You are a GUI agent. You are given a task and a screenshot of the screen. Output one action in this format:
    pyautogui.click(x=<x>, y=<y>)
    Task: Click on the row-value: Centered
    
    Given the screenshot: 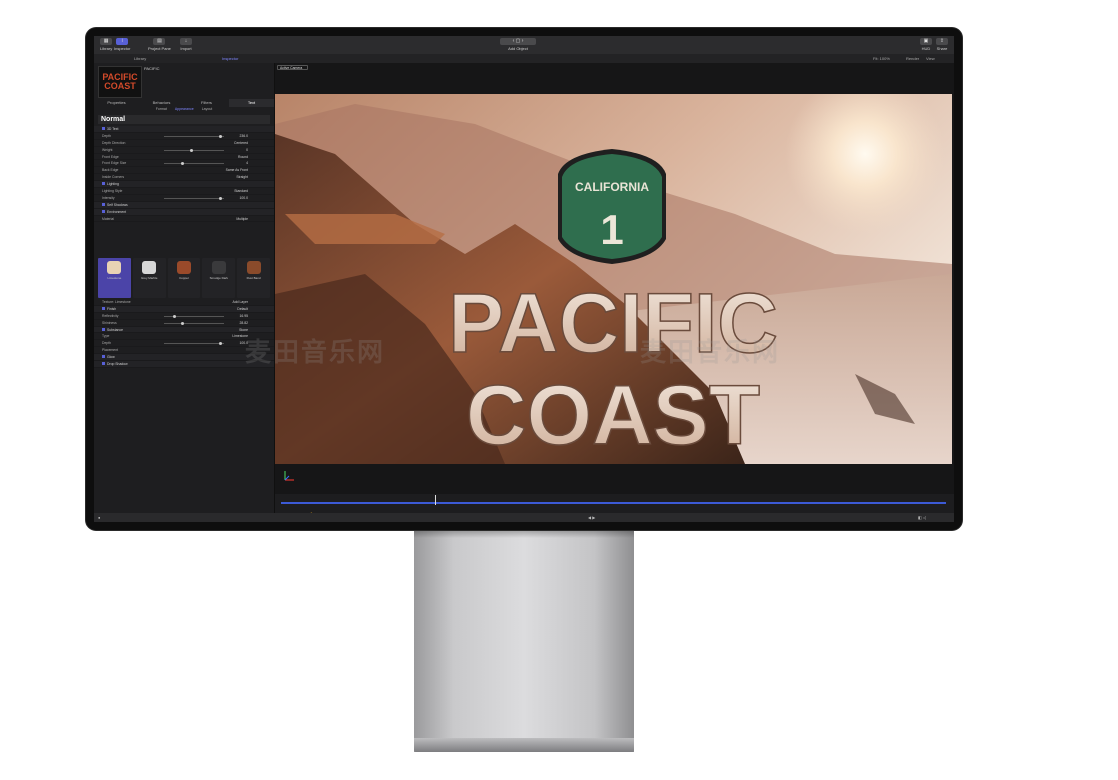 What is the action you would take?
    pyautogui.click(x=241, y=143)
    